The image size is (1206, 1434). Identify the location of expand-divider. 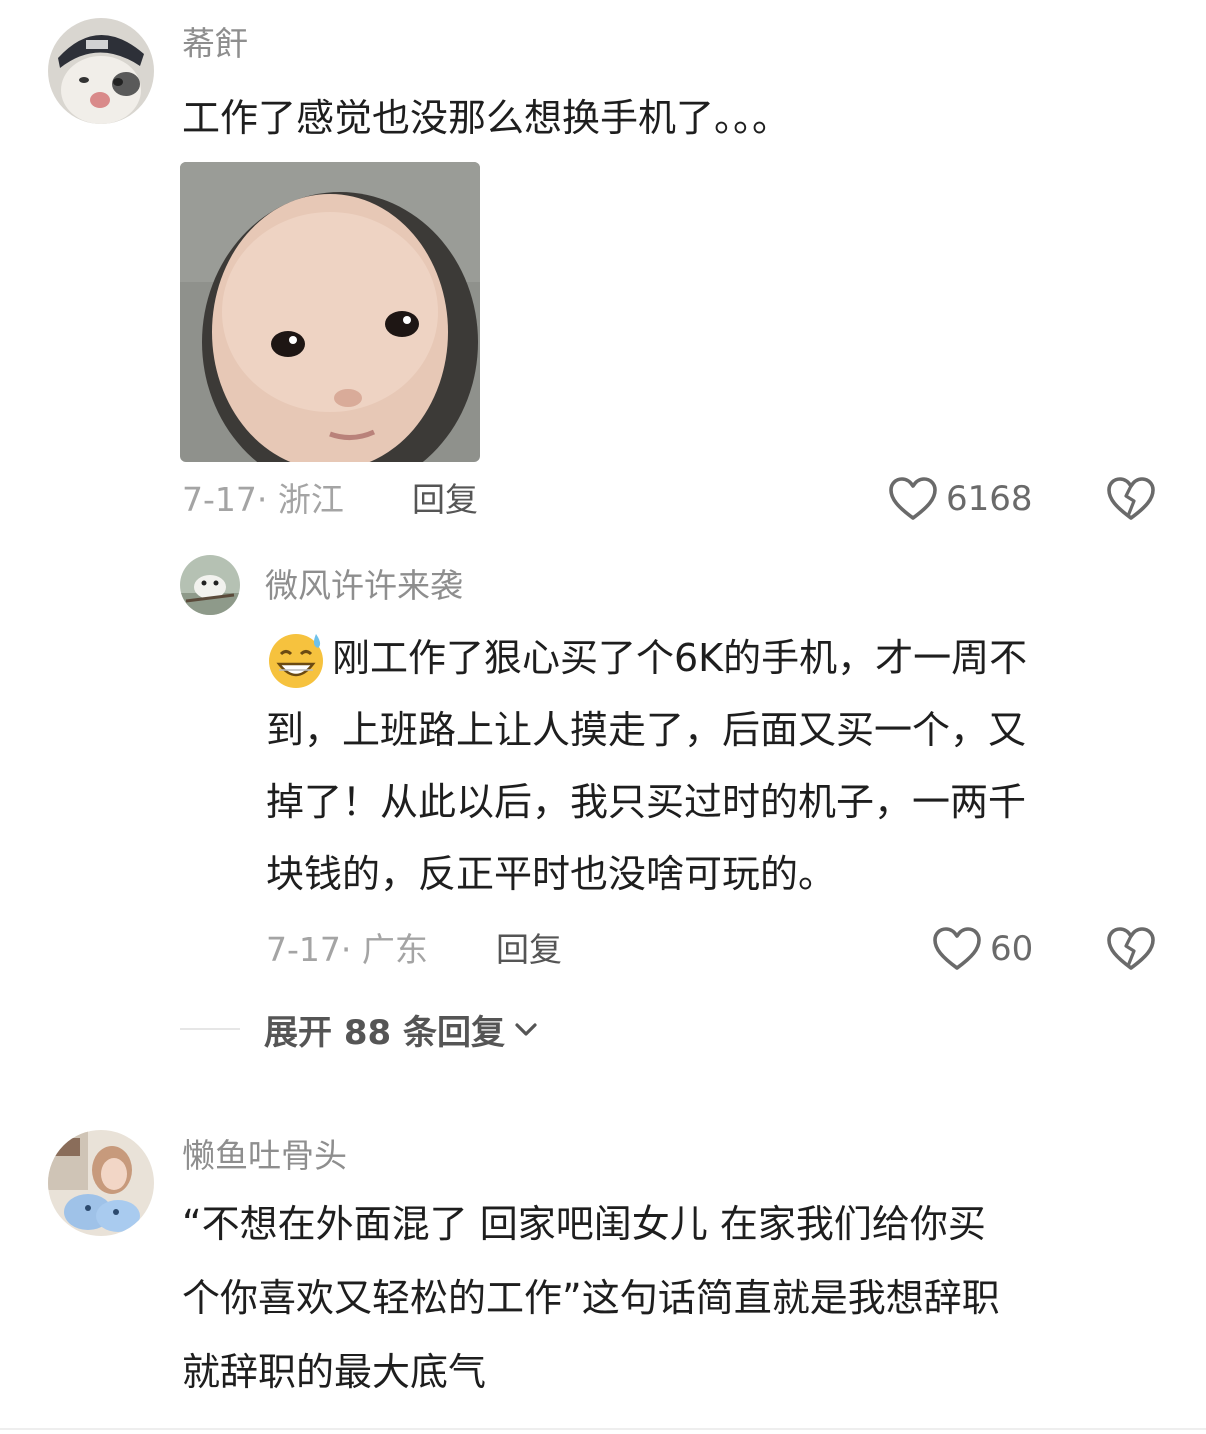
(210, 1029).